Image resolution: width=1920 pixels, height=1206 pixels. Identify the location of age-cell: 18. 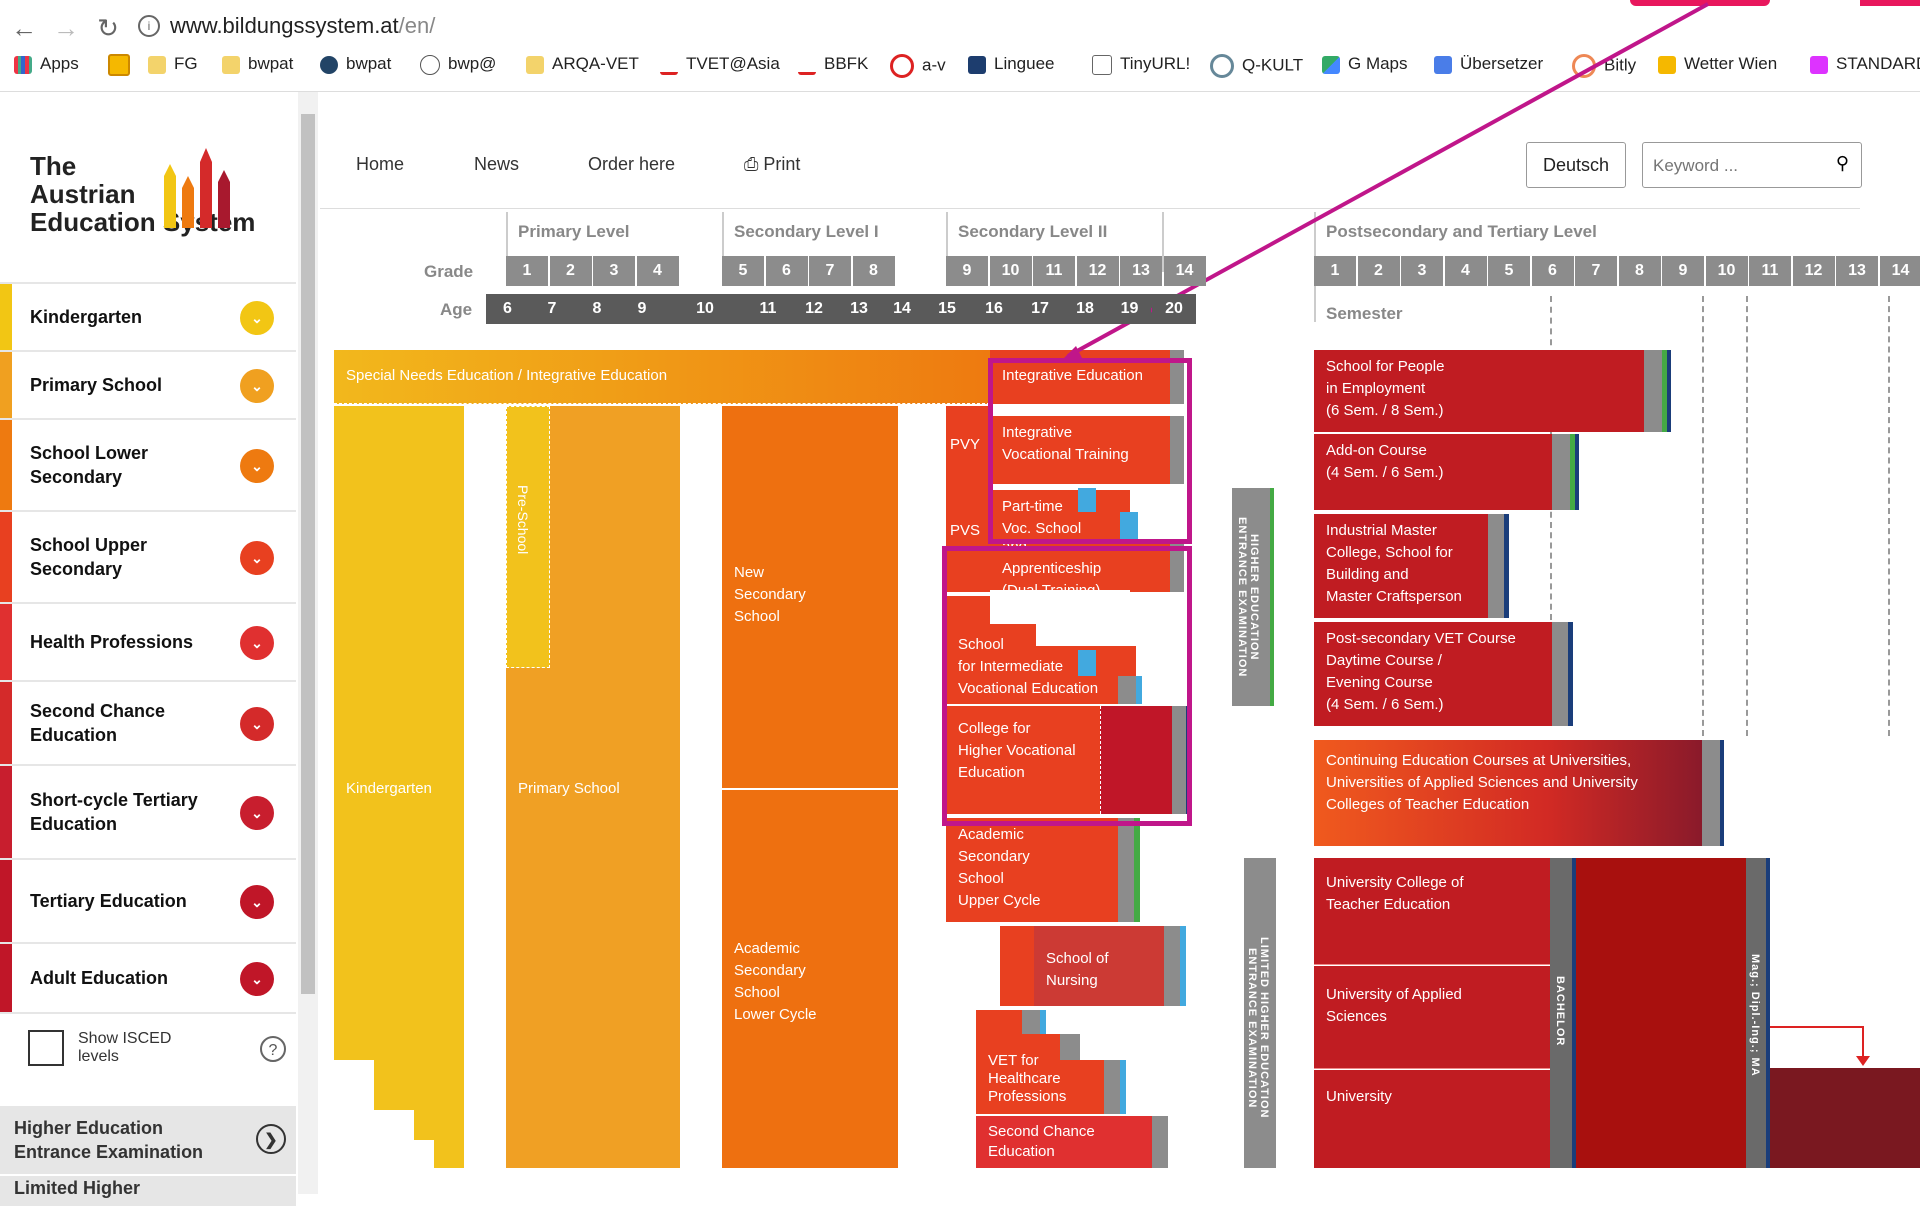
(1085, 309).